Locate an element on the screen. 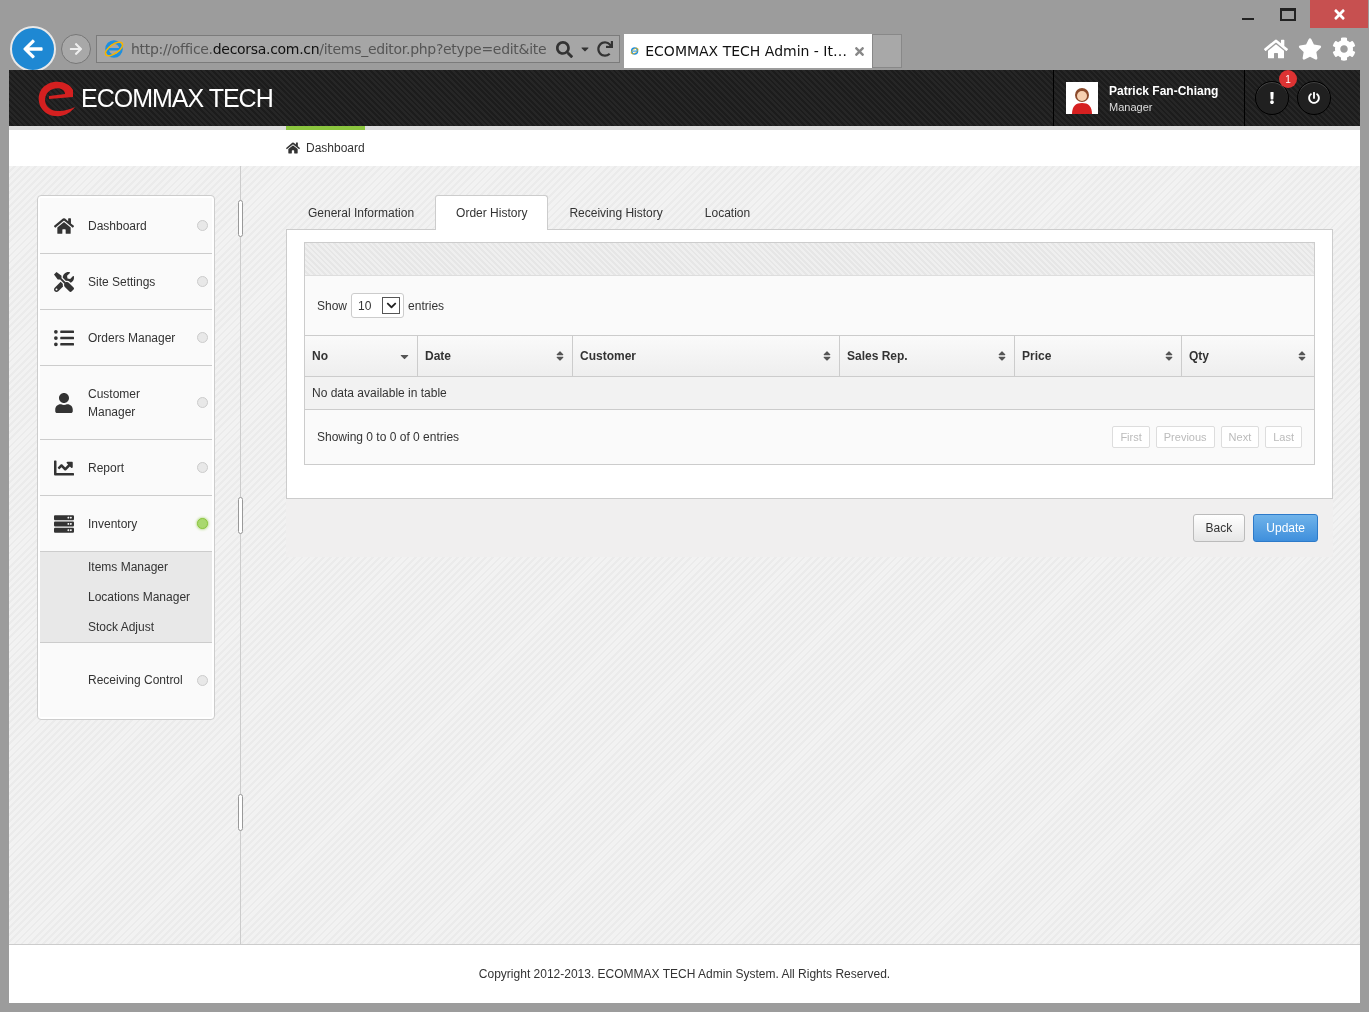  page-length-select: 10 is located at coordinates (378, 305).